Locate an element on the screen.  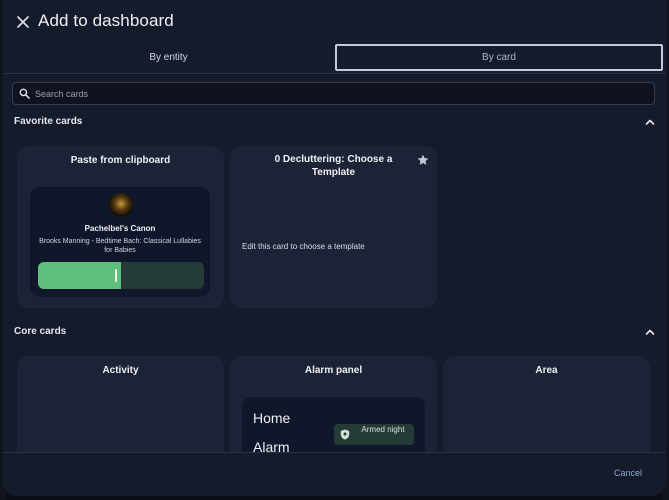
core-cards-title: Core cards is located at coordinates (40, 331).